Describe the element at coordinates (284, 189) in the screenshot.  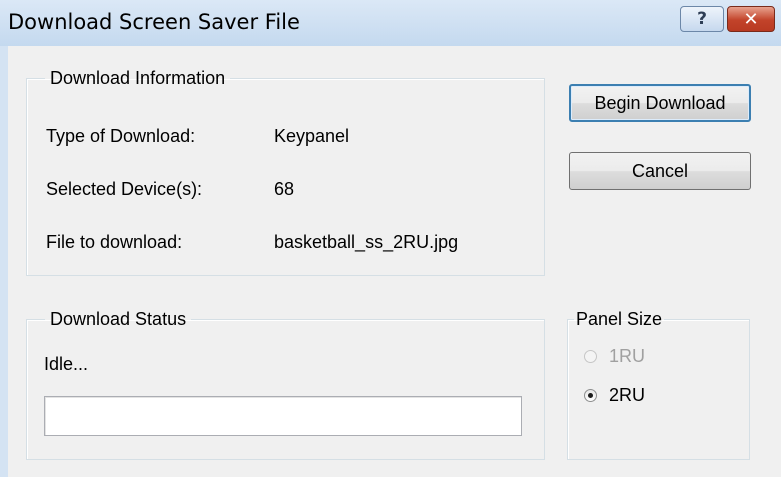
I see `selected-devices-value: 68` at that location.